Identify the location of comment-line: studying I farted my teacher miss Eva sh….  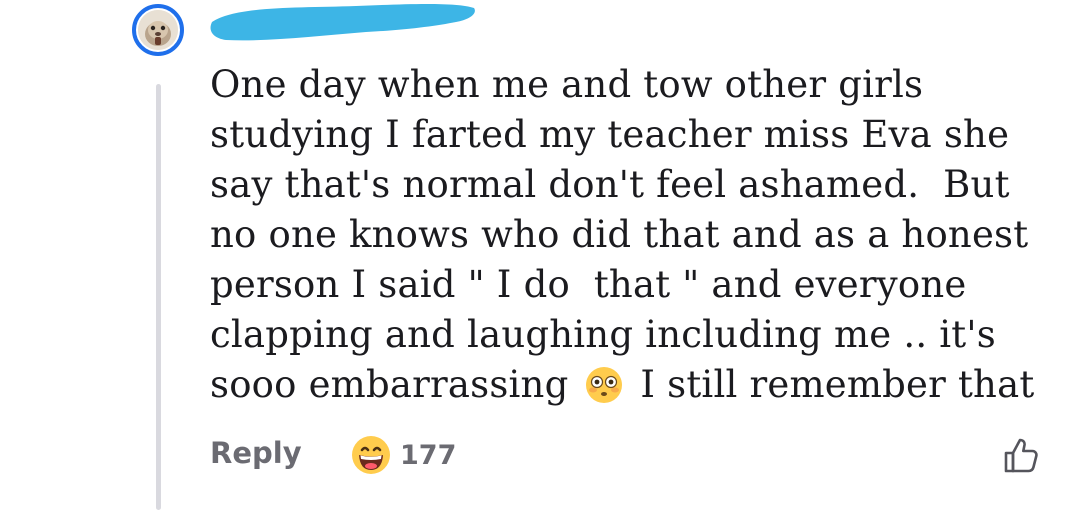
(610, 134).